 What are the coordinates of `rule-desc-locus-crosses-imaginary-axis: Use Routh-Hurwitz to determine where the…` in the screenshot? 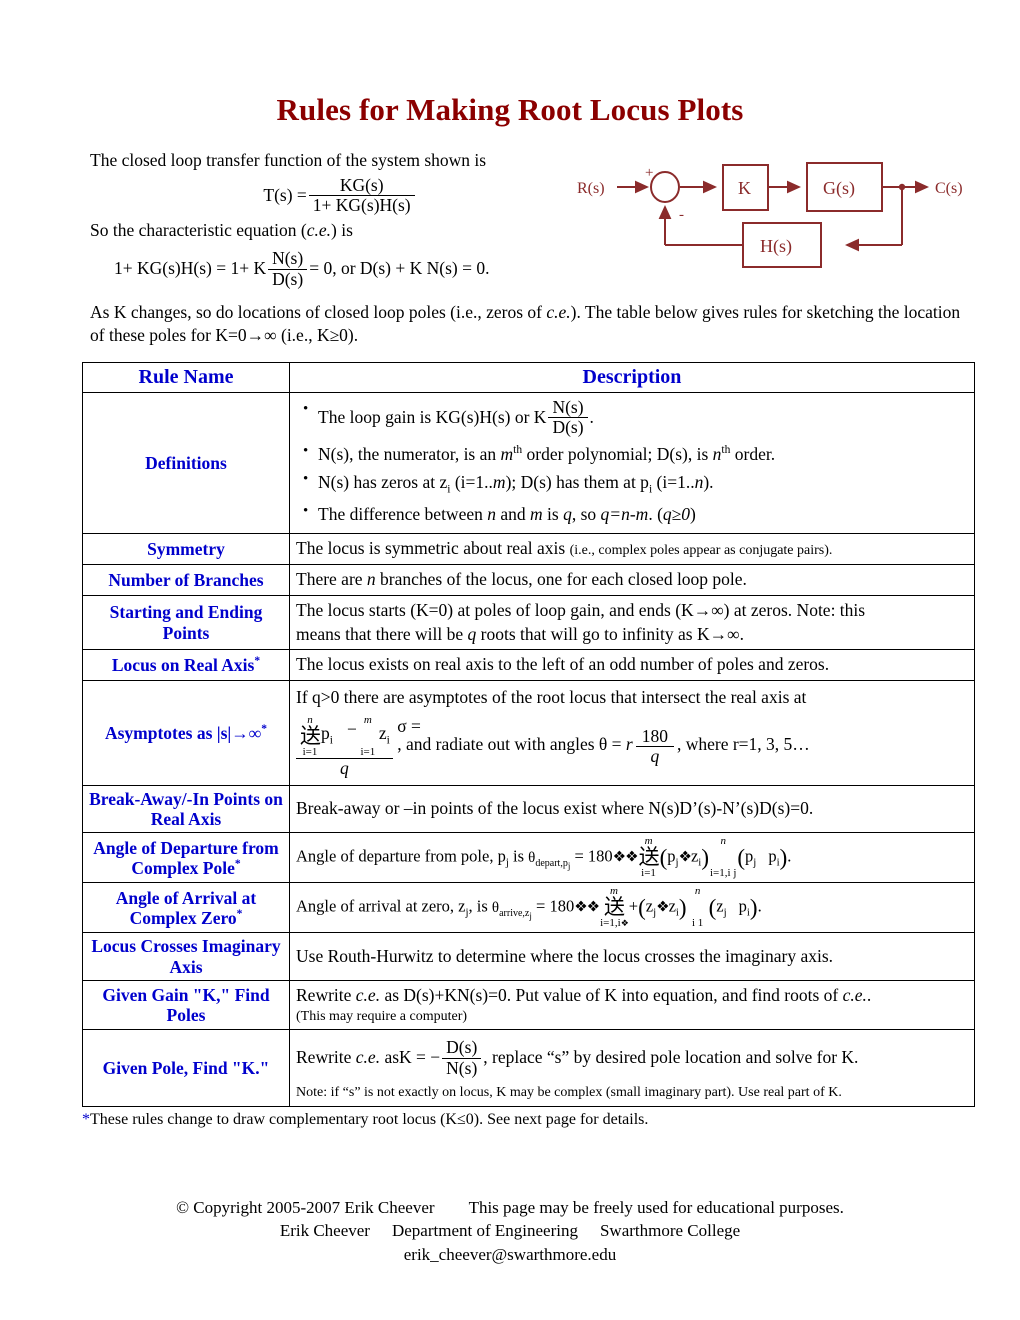 It's located at (632, 956).